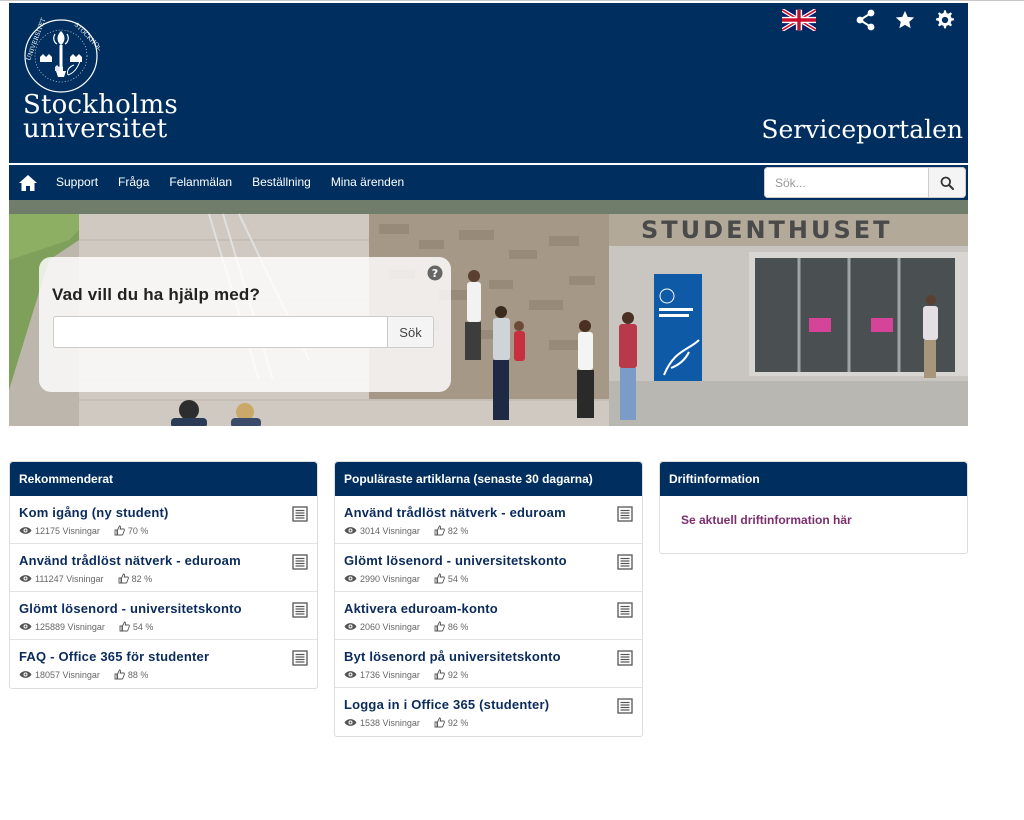 The image size is (1024, 820). I want to click on article-title: Kom igång (ny student), so click(94, 512).